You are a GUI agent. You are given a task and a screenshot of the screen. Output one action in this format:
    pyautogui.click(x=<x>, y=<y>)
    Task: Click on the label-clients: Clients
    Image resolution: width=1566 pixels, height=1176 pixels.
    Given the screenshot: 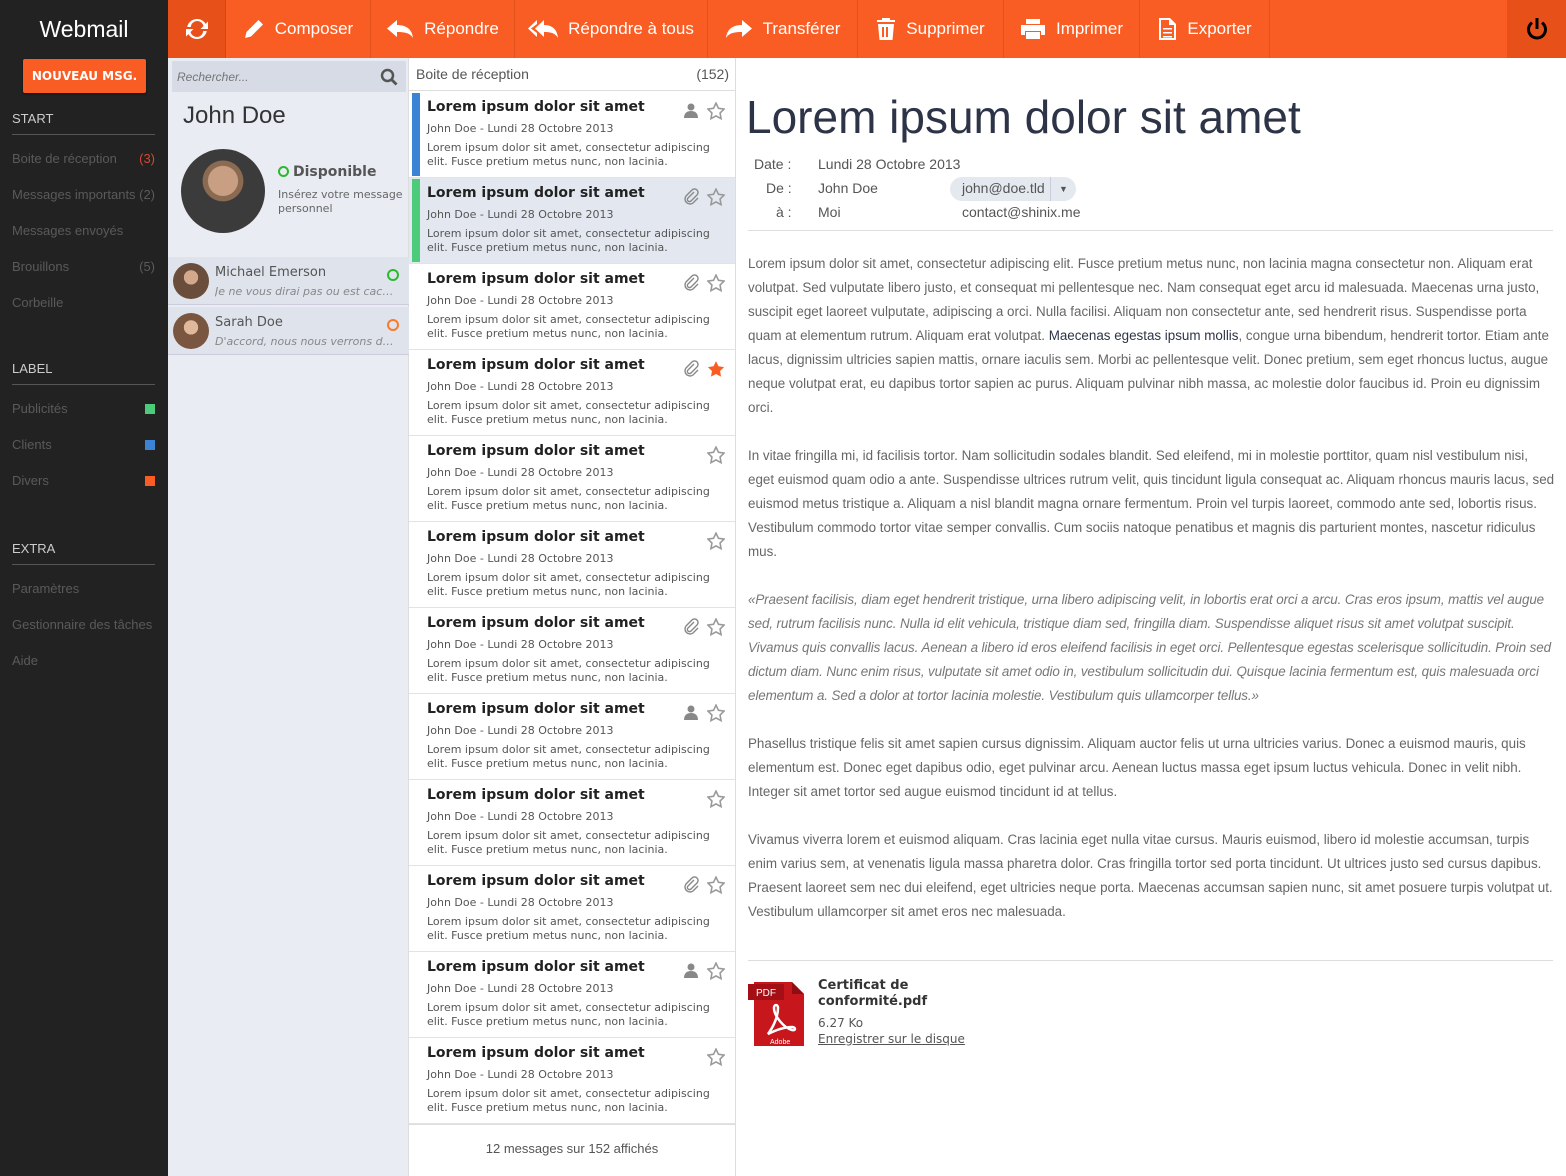 What is the action you would take?
    pyautogui.click(x=83, y=444)
    